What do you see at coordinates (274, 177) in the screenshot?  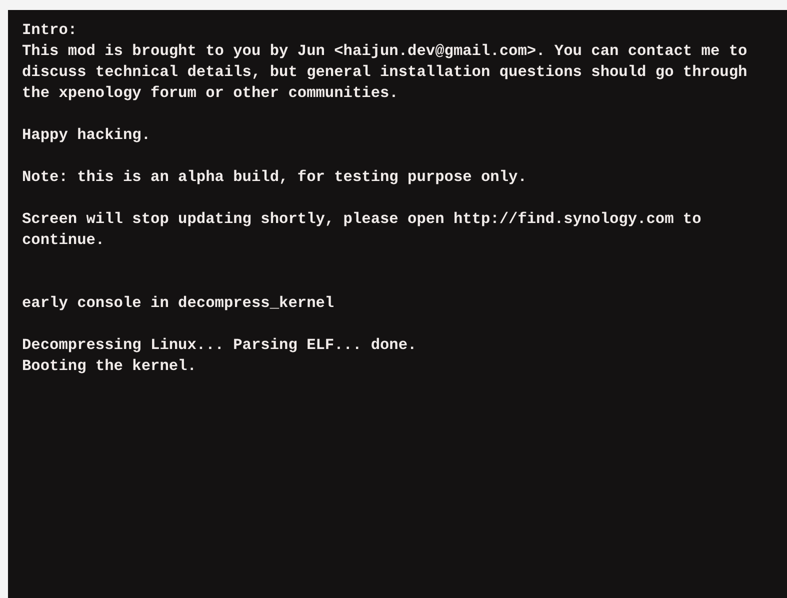 I see `console-line: Note: this is an alpha build, for testing purpose only.` at bounding box center [274, 177].